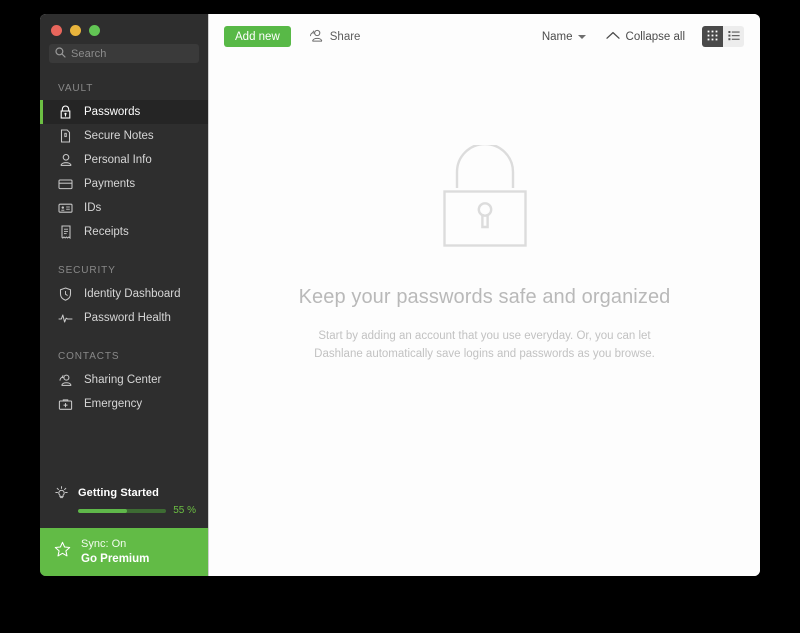 The image size is (800, 633). What do you see at coordinates (76, 88) in the screenshot?
I see `section-label-vault: VAULT` at bounding box center [76, 88].